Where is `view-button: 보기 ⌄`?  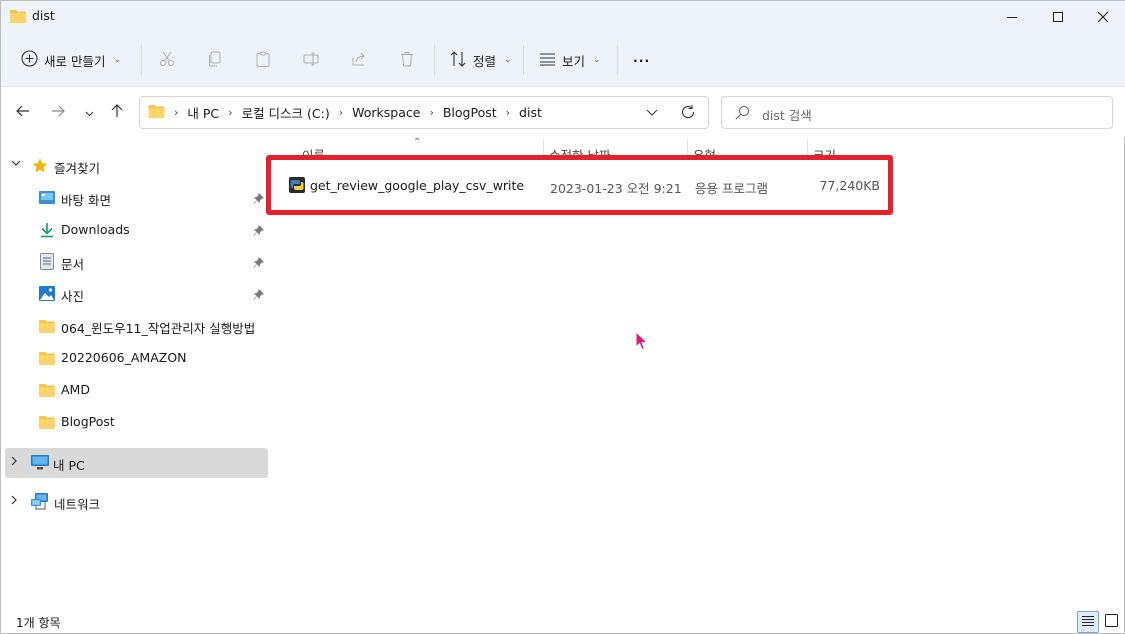
view-button: 보기 ⌄ is located at coordinates (570, 60).